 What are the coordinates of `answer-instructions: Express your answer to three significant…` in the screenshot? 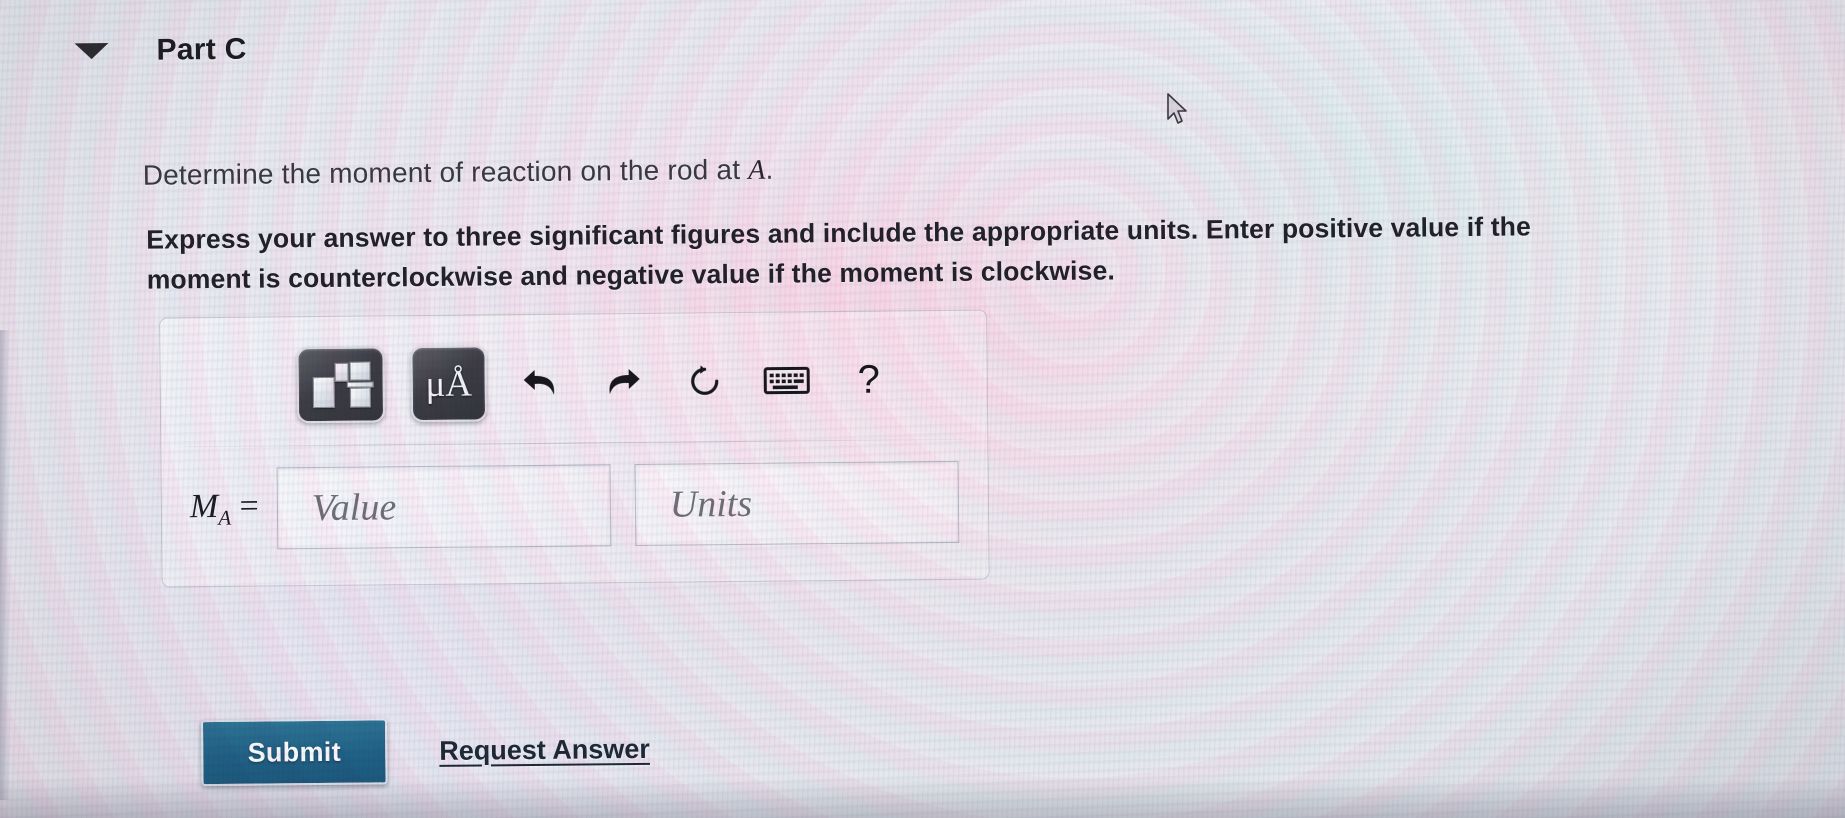 It's located at (839, 253).